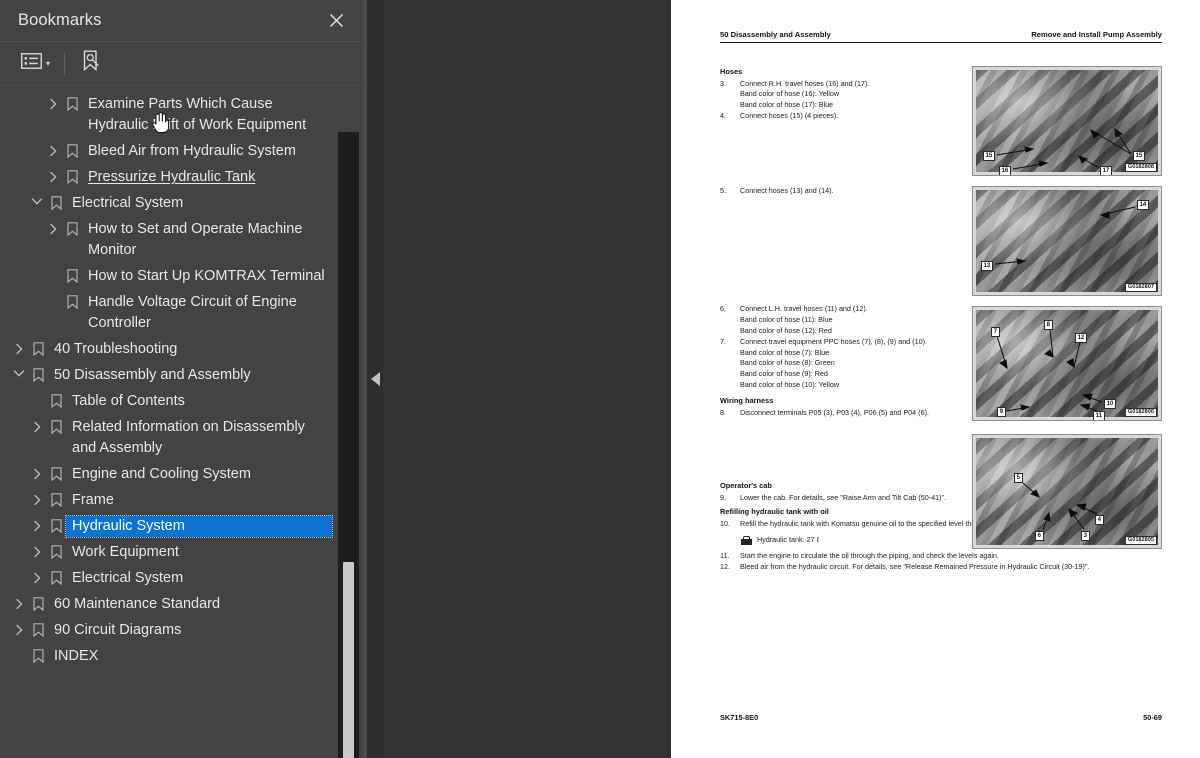 This screenshot has height=758, width=1200. What do you see at coordinates (348, 445) in the screenshot?
I see `bookmarks-scrollbar` at bounding box center [348, 445].